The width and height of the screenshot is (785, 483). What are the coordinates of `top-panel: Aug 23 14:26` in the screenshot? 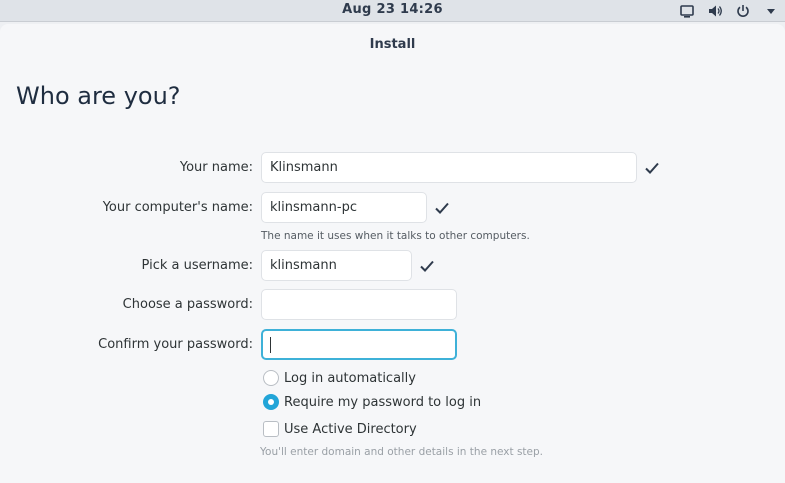 It's located at (392, 11).